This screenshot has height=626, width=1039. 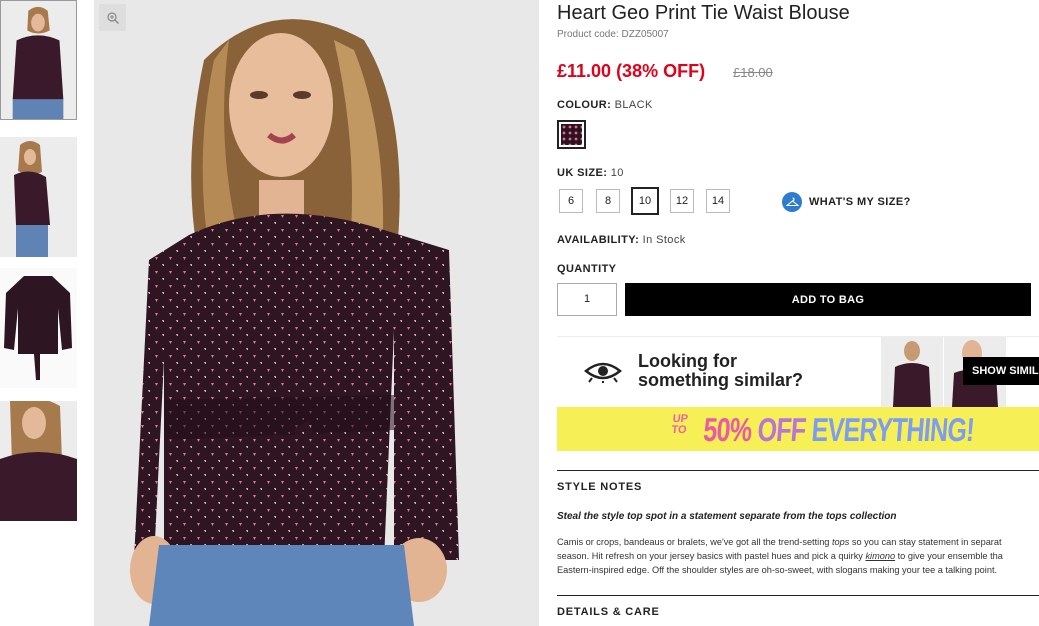 I want to click on sale-price: £11.00 (38% OFF), so click(x=631, y=71).